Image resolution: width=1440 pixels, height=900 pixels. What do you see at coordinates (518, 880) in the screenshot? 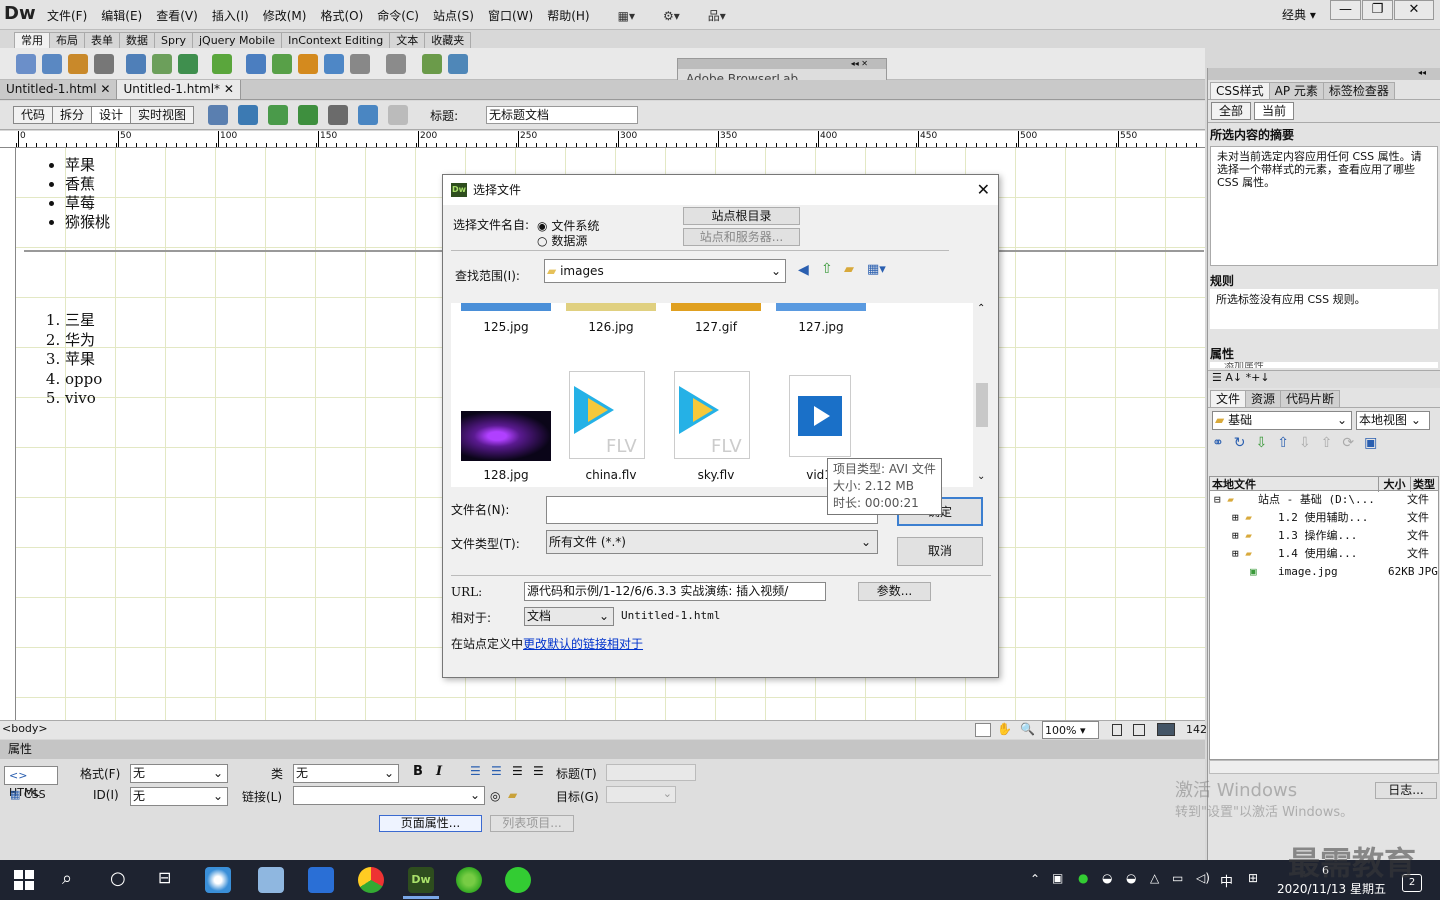
I see `wechat-icon` at bounding box center [518, 880].